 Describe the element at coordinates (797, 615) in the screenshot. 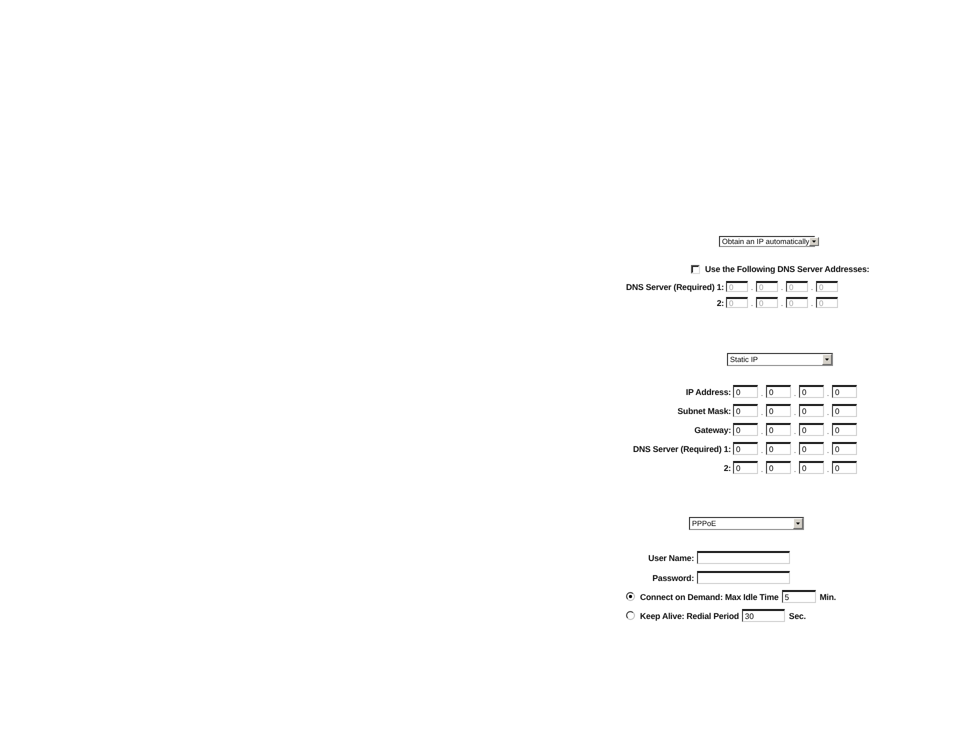

I see `unit-label: Sec.` at that location.